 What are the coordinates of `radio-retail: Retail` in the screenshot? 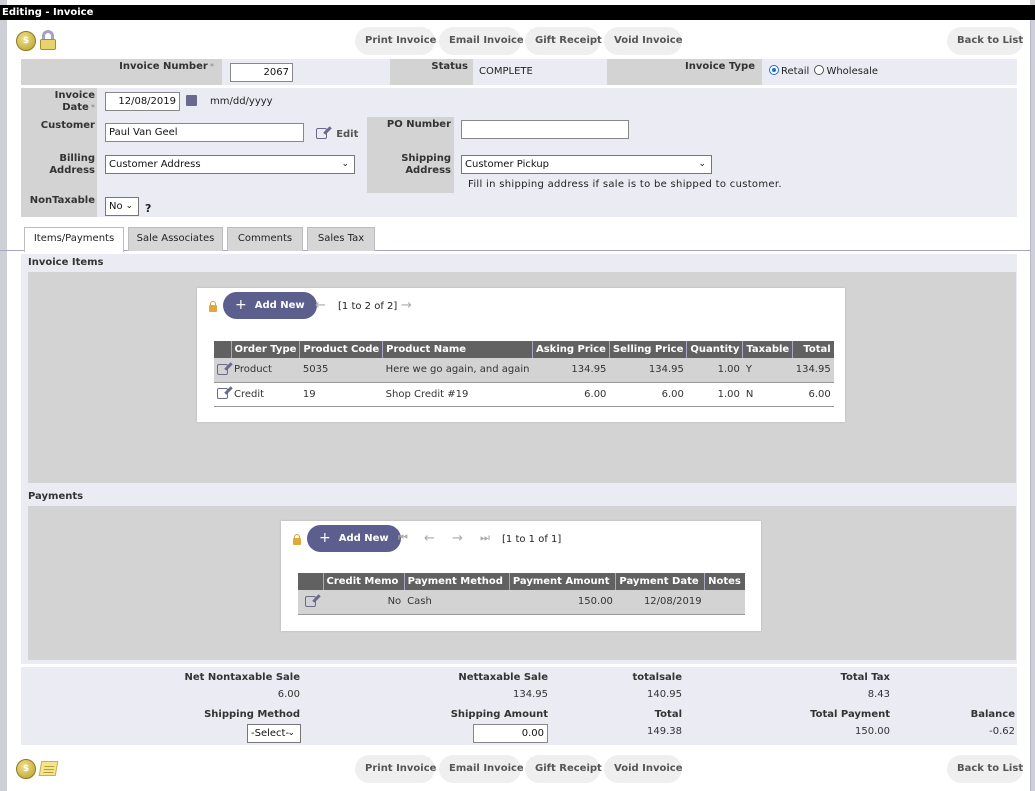 It's located at (789, 71).